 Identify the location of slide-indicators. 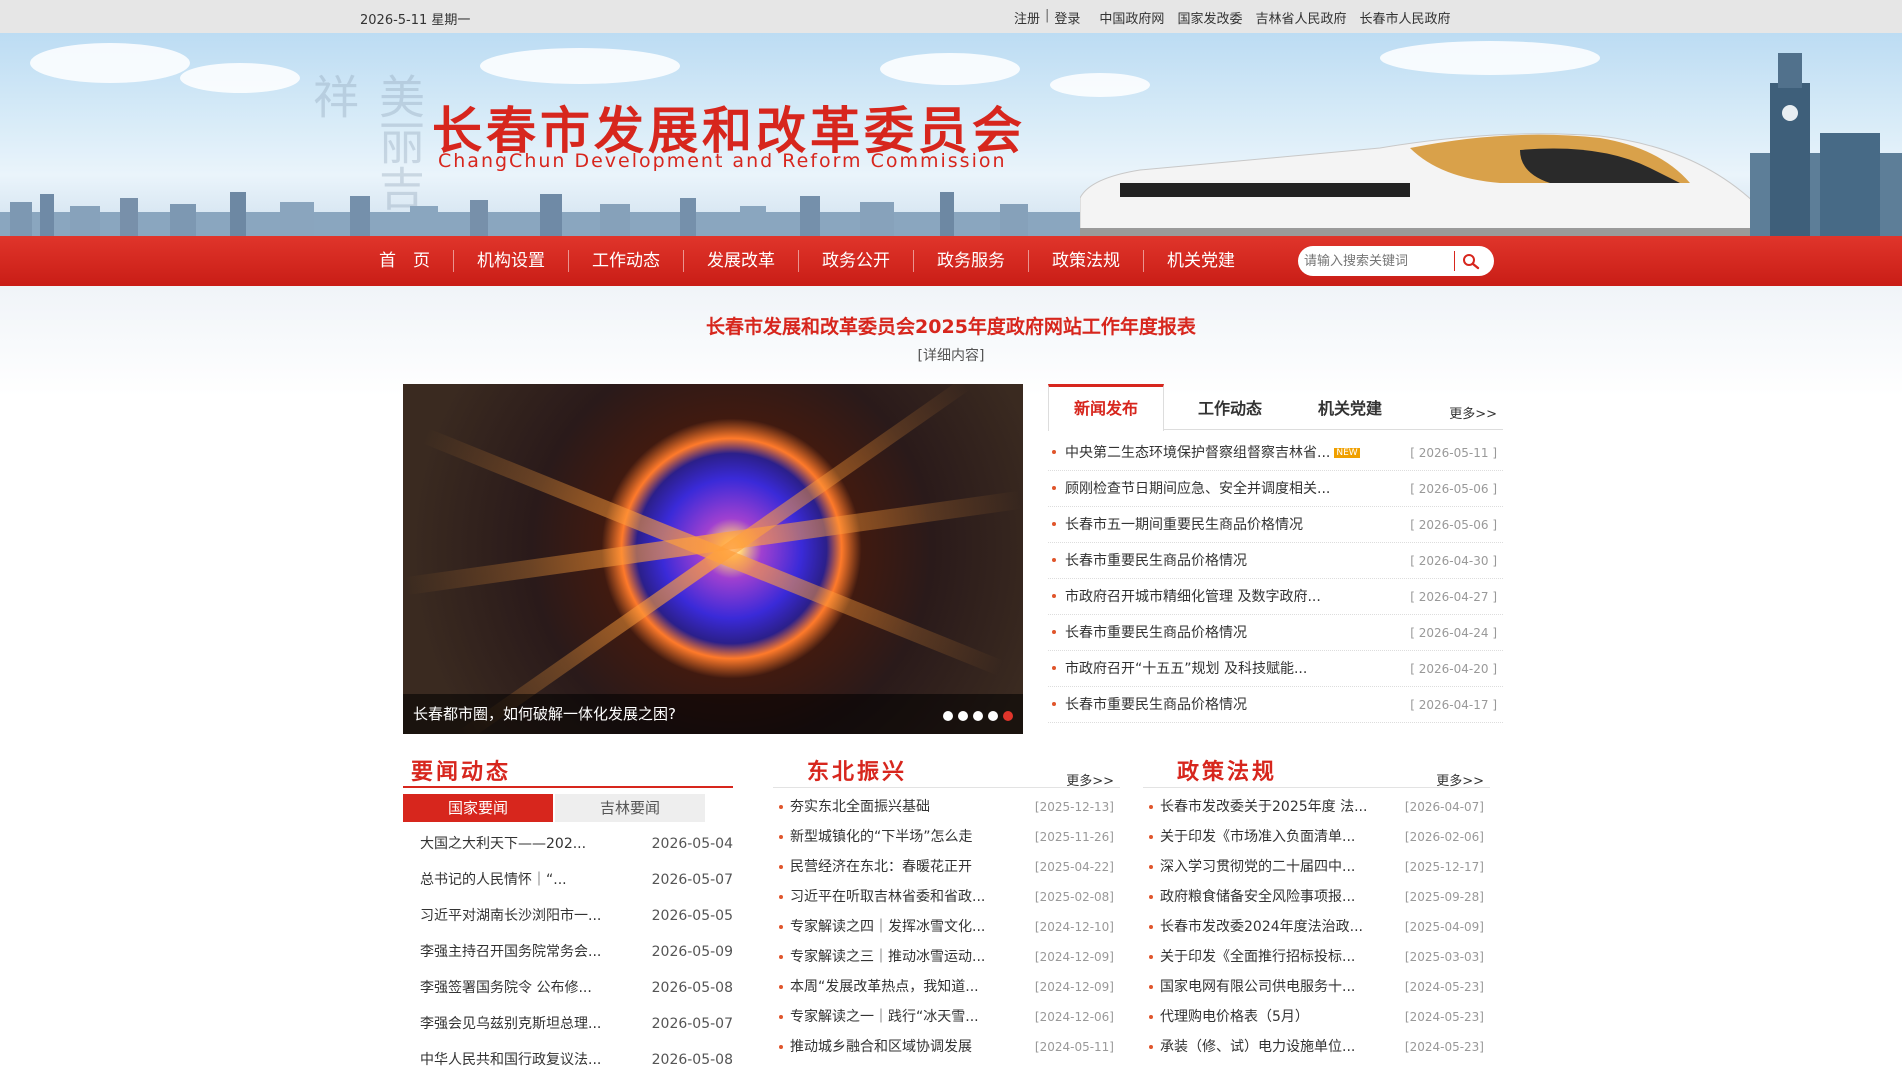
(978, 716).